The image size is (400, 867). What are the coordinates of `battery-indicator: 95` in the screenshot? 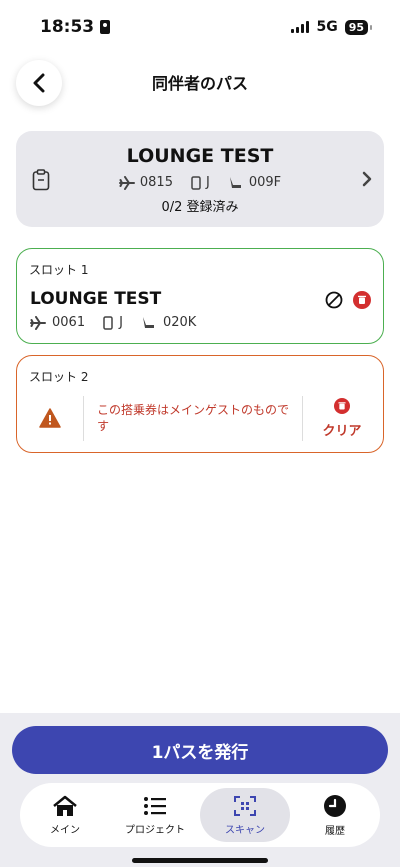 It's located at (358, 27).